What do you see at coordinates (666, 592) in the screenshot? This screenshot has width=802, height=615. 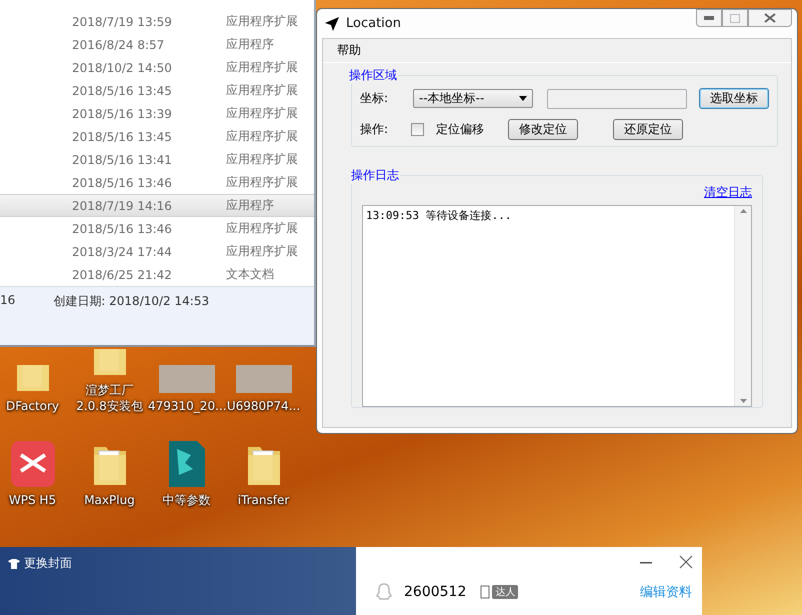 I see `edit-profile-link: 编辑资料` at bounding box center [666, 592].